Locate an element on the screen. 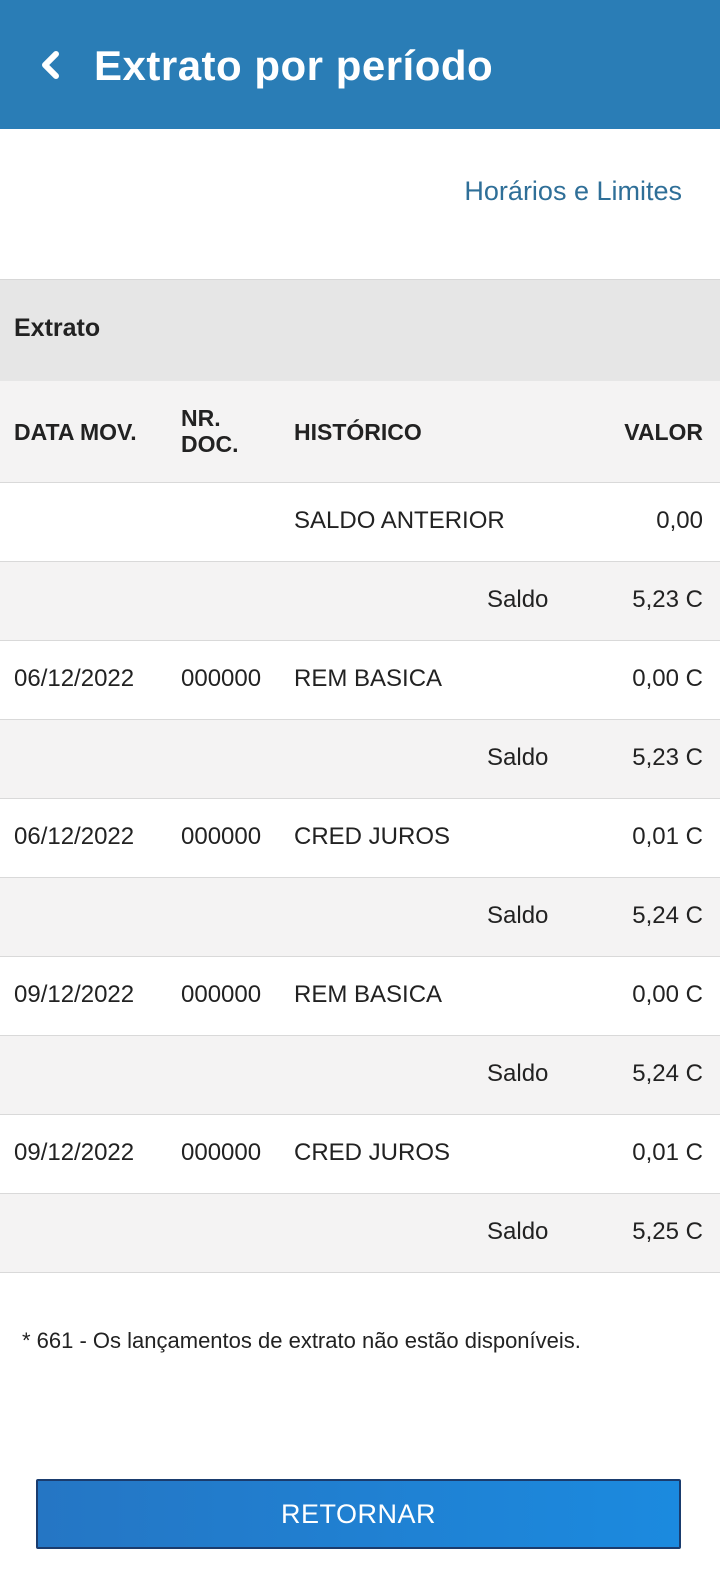 The height and width of the screenshot is (1575, 720). table-header: DATA MOV. NR. DOC. HISTÓRICO VALOR is located at coordinates (360, 432).